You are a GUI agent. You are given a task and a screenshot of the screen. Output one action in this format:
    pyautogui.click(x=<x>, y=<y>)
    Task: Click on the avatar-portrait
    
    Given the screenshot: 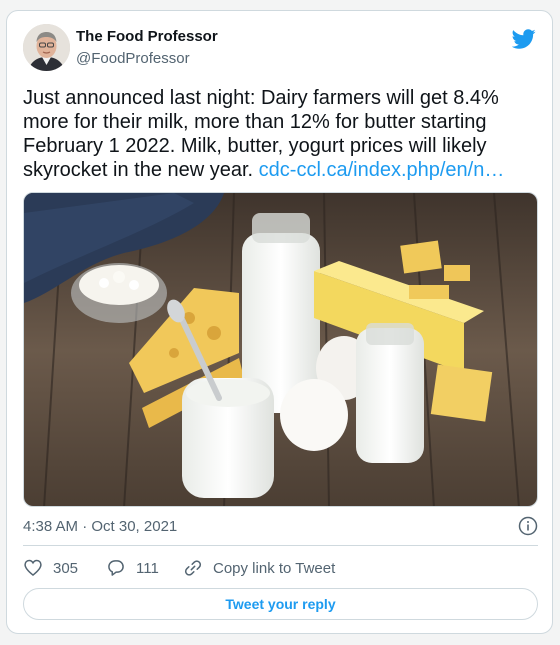 What is the action you would take?
    pyautogui.click(x=46, y=47)
    